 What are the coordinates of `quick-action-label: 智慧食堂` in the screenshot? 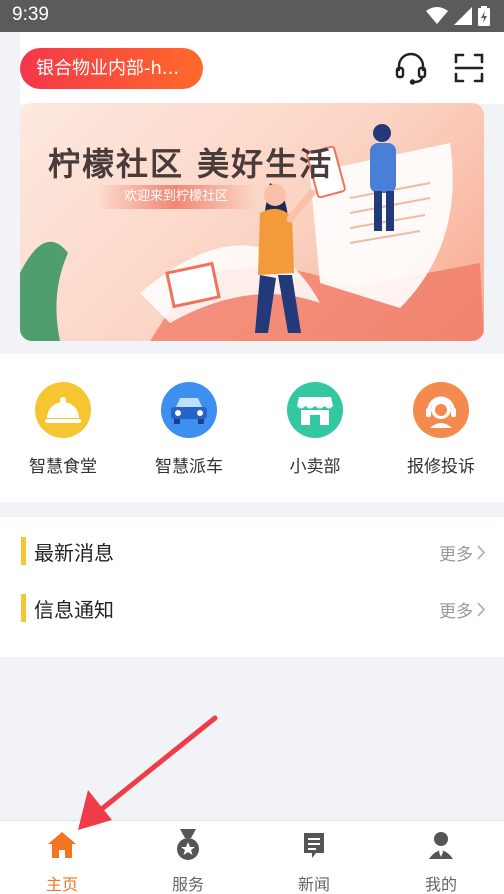 It's located at (63, 467).